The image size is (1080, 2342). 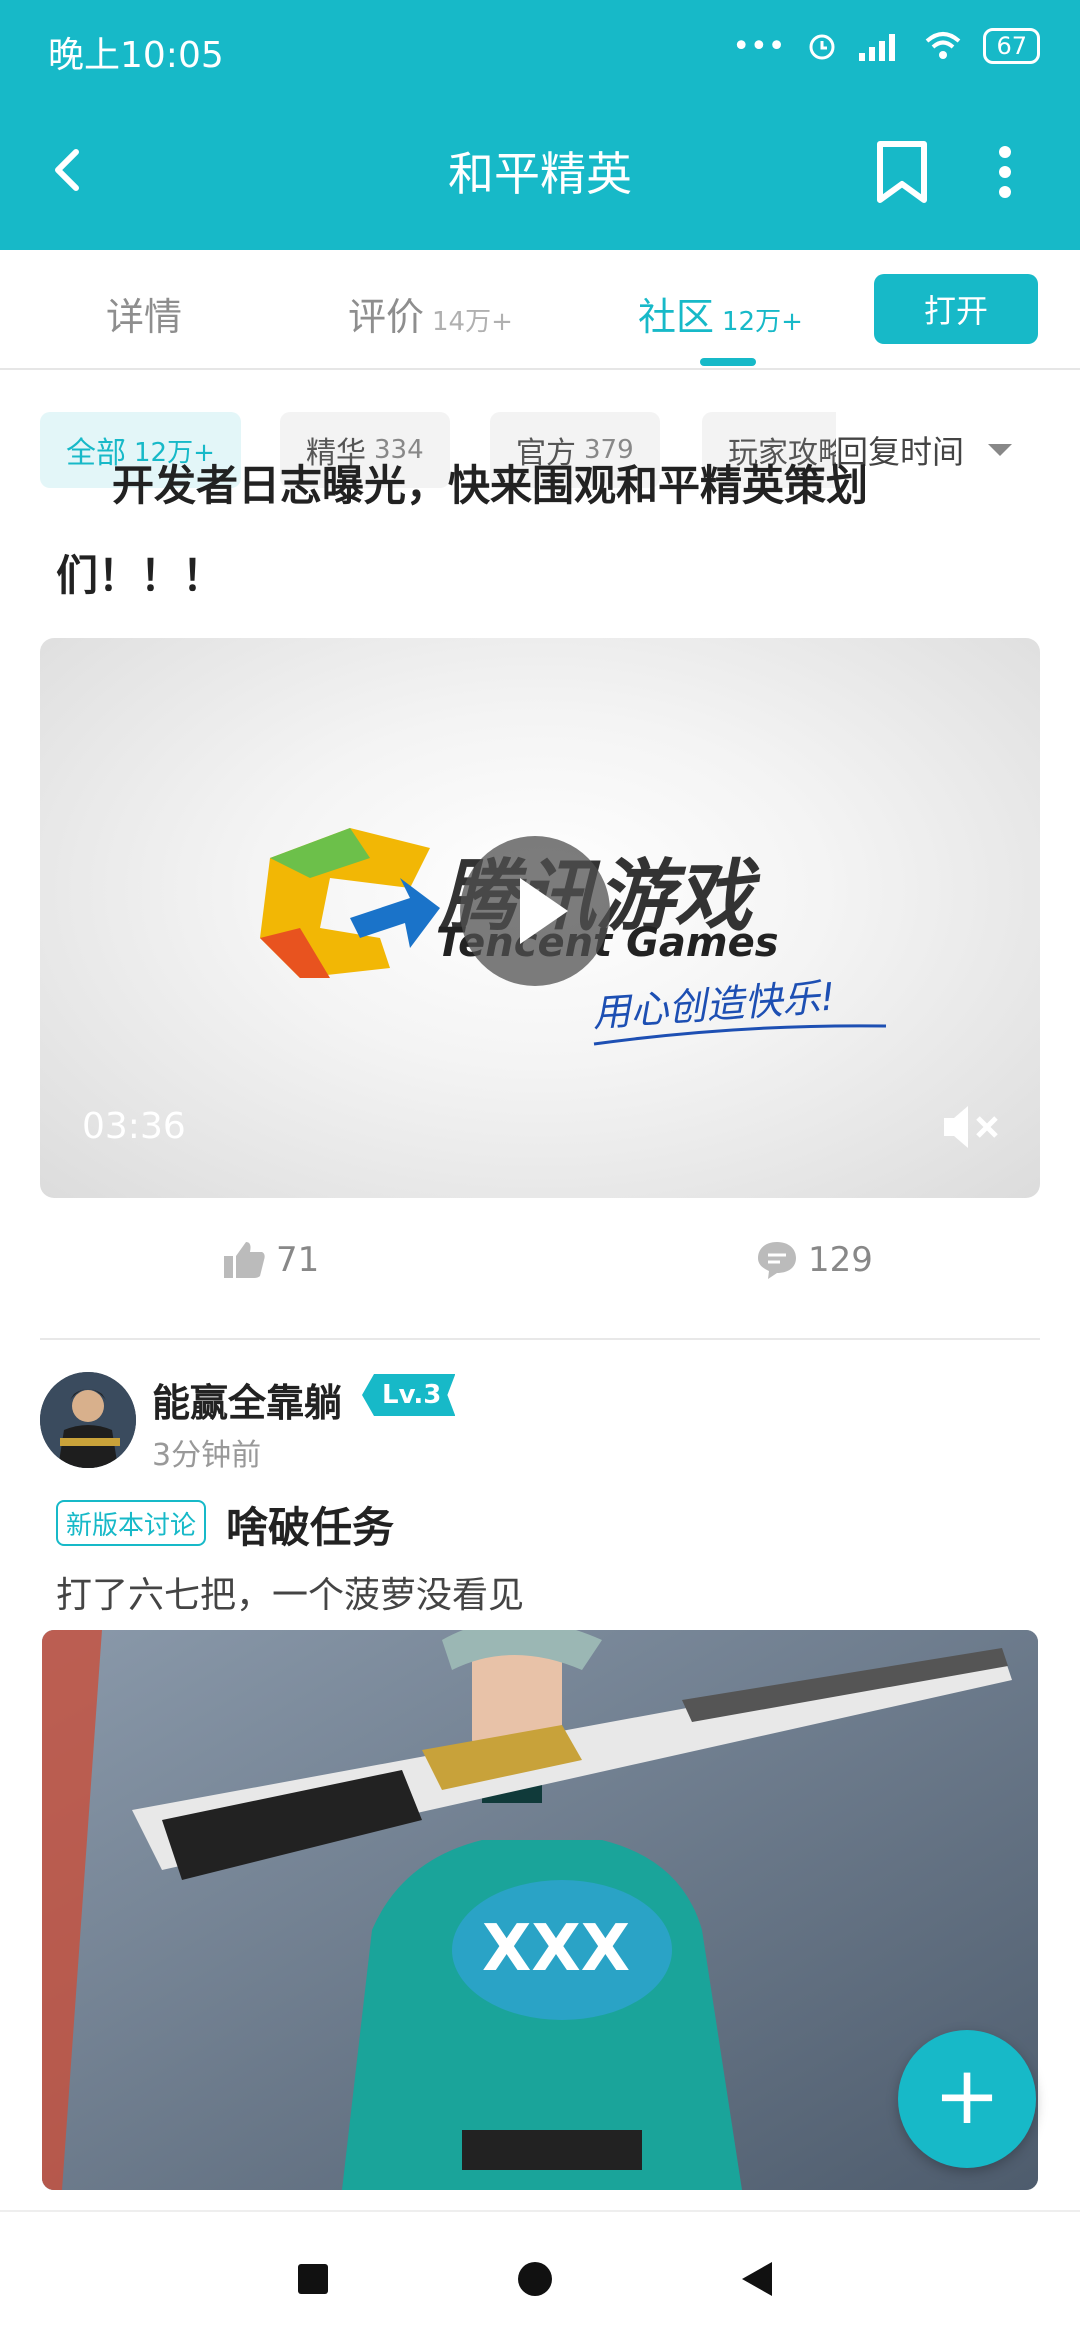 What do you see at coordinates (244, 1260) in the screenshot?
I see `thumbs-up-icon` at bounding box center [244, 1260].